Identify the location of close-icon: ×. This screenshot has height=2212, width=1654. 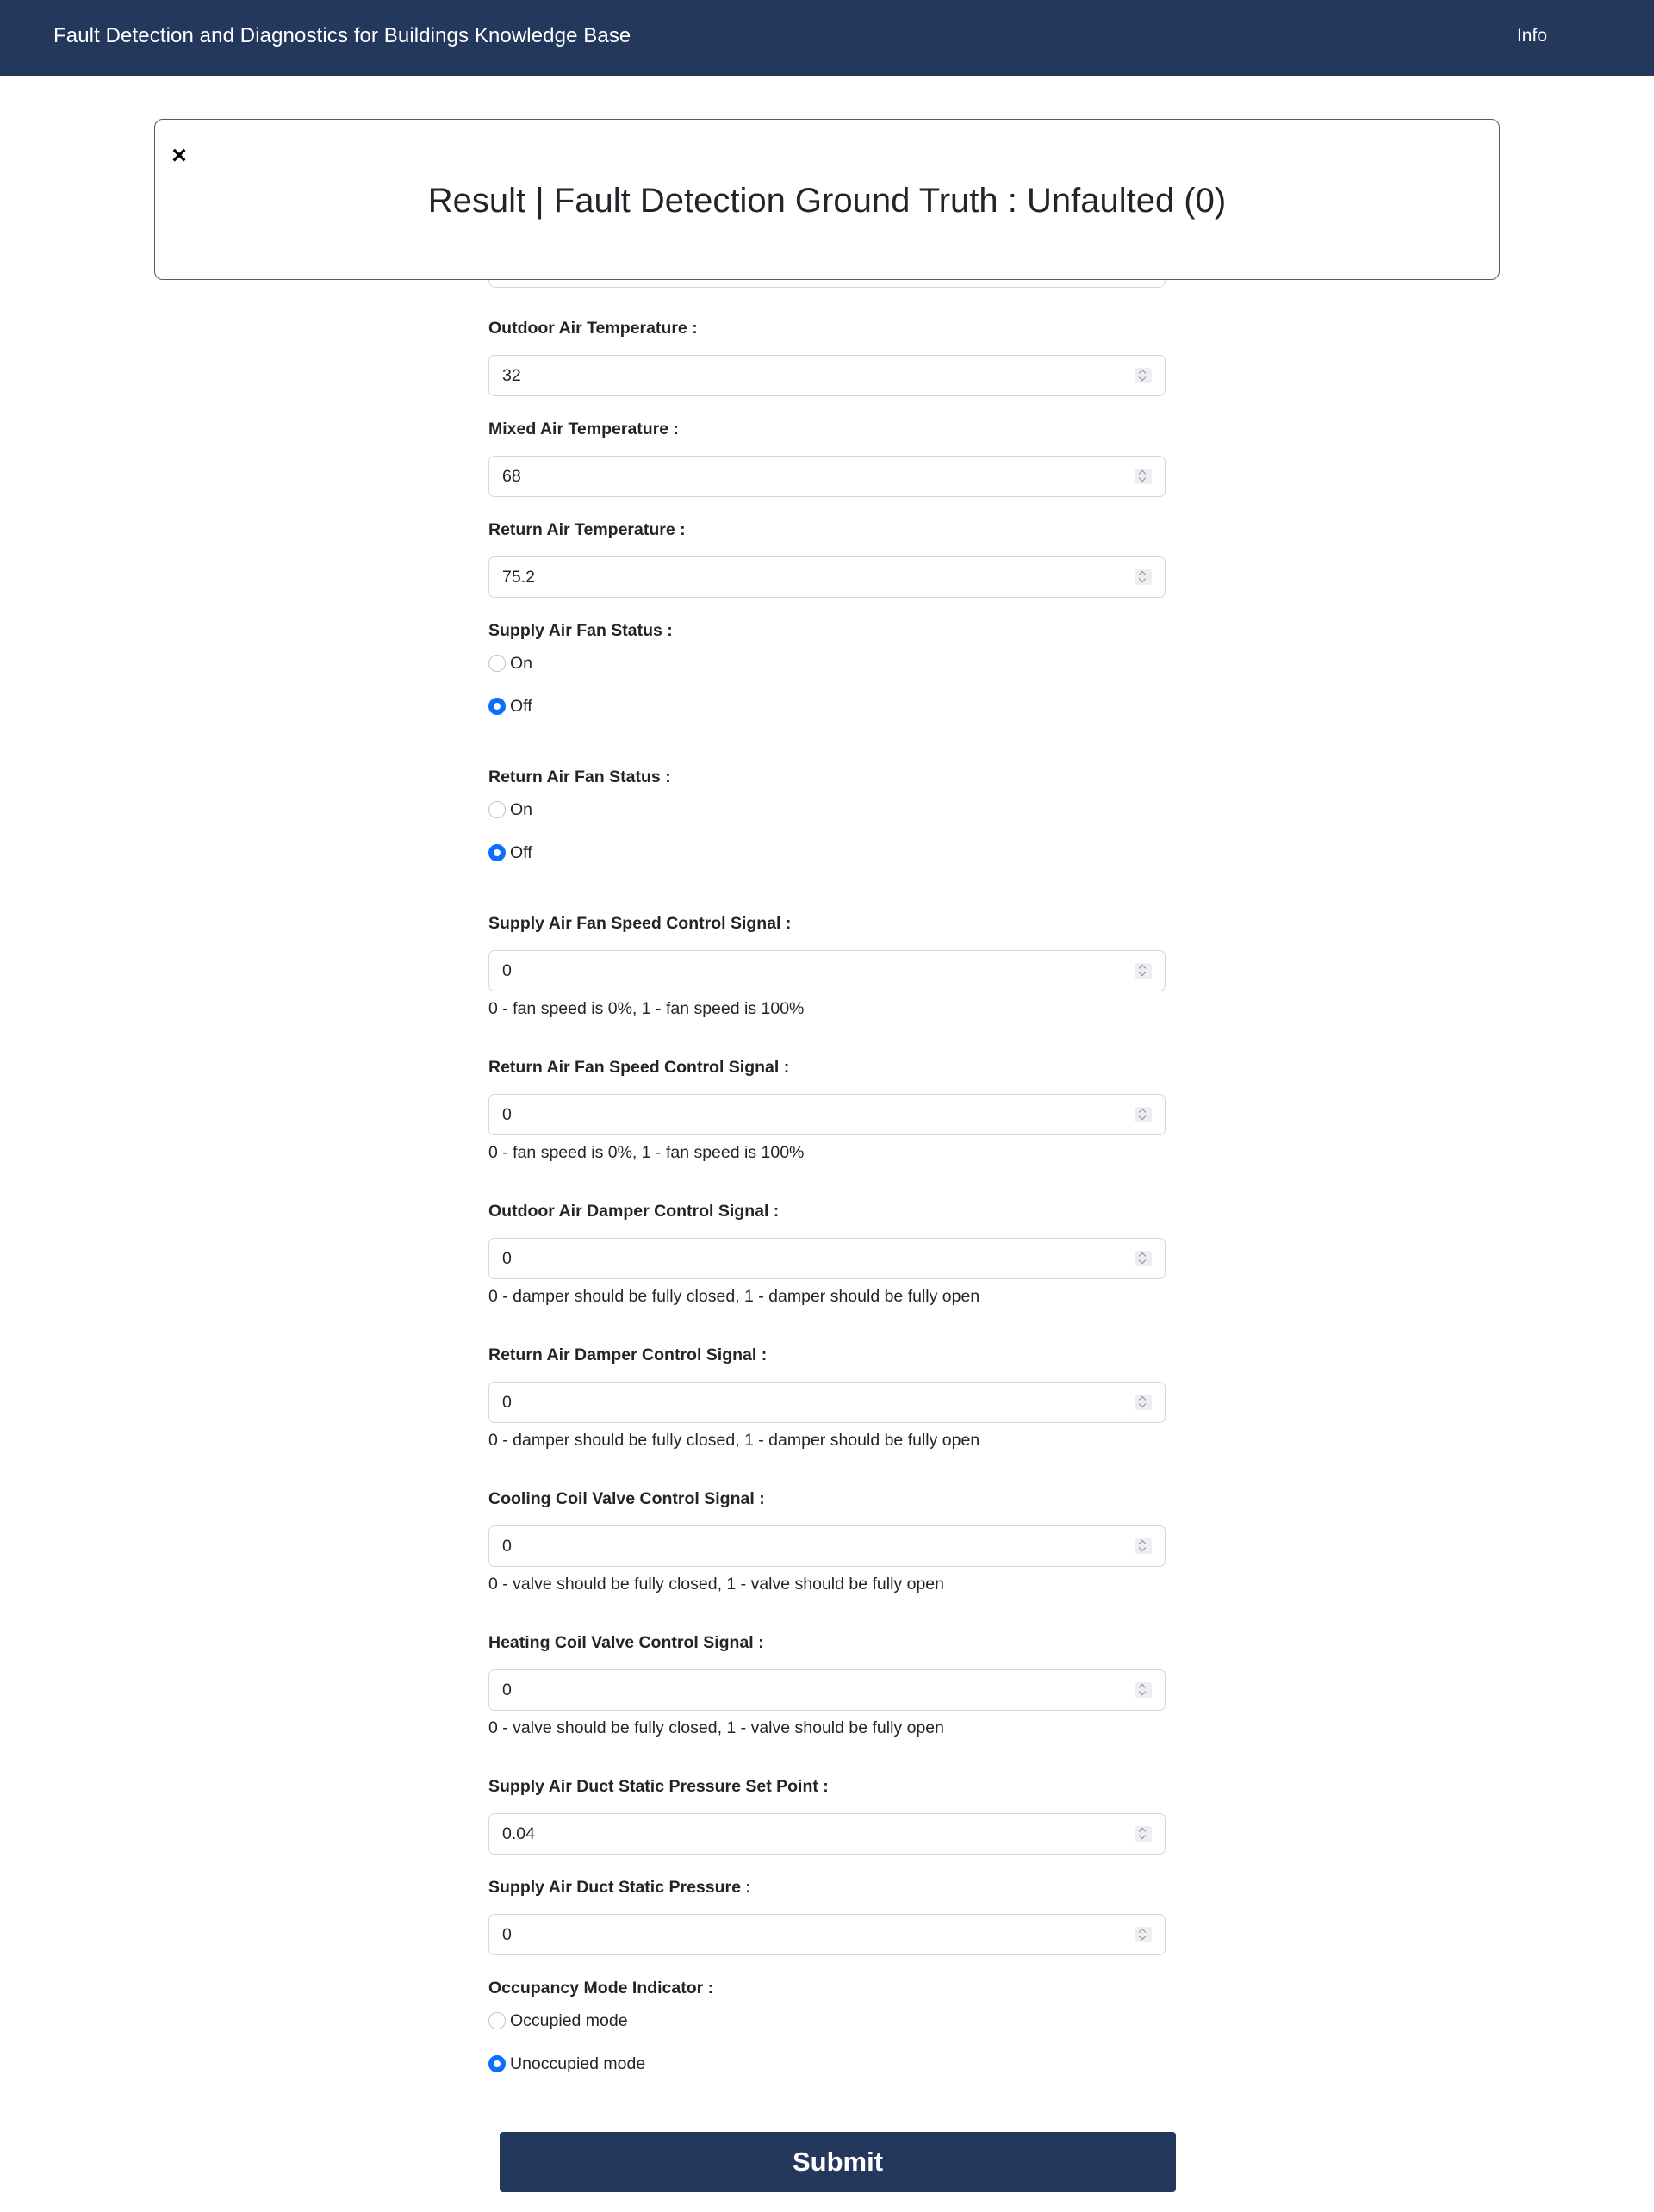
(179, 156).